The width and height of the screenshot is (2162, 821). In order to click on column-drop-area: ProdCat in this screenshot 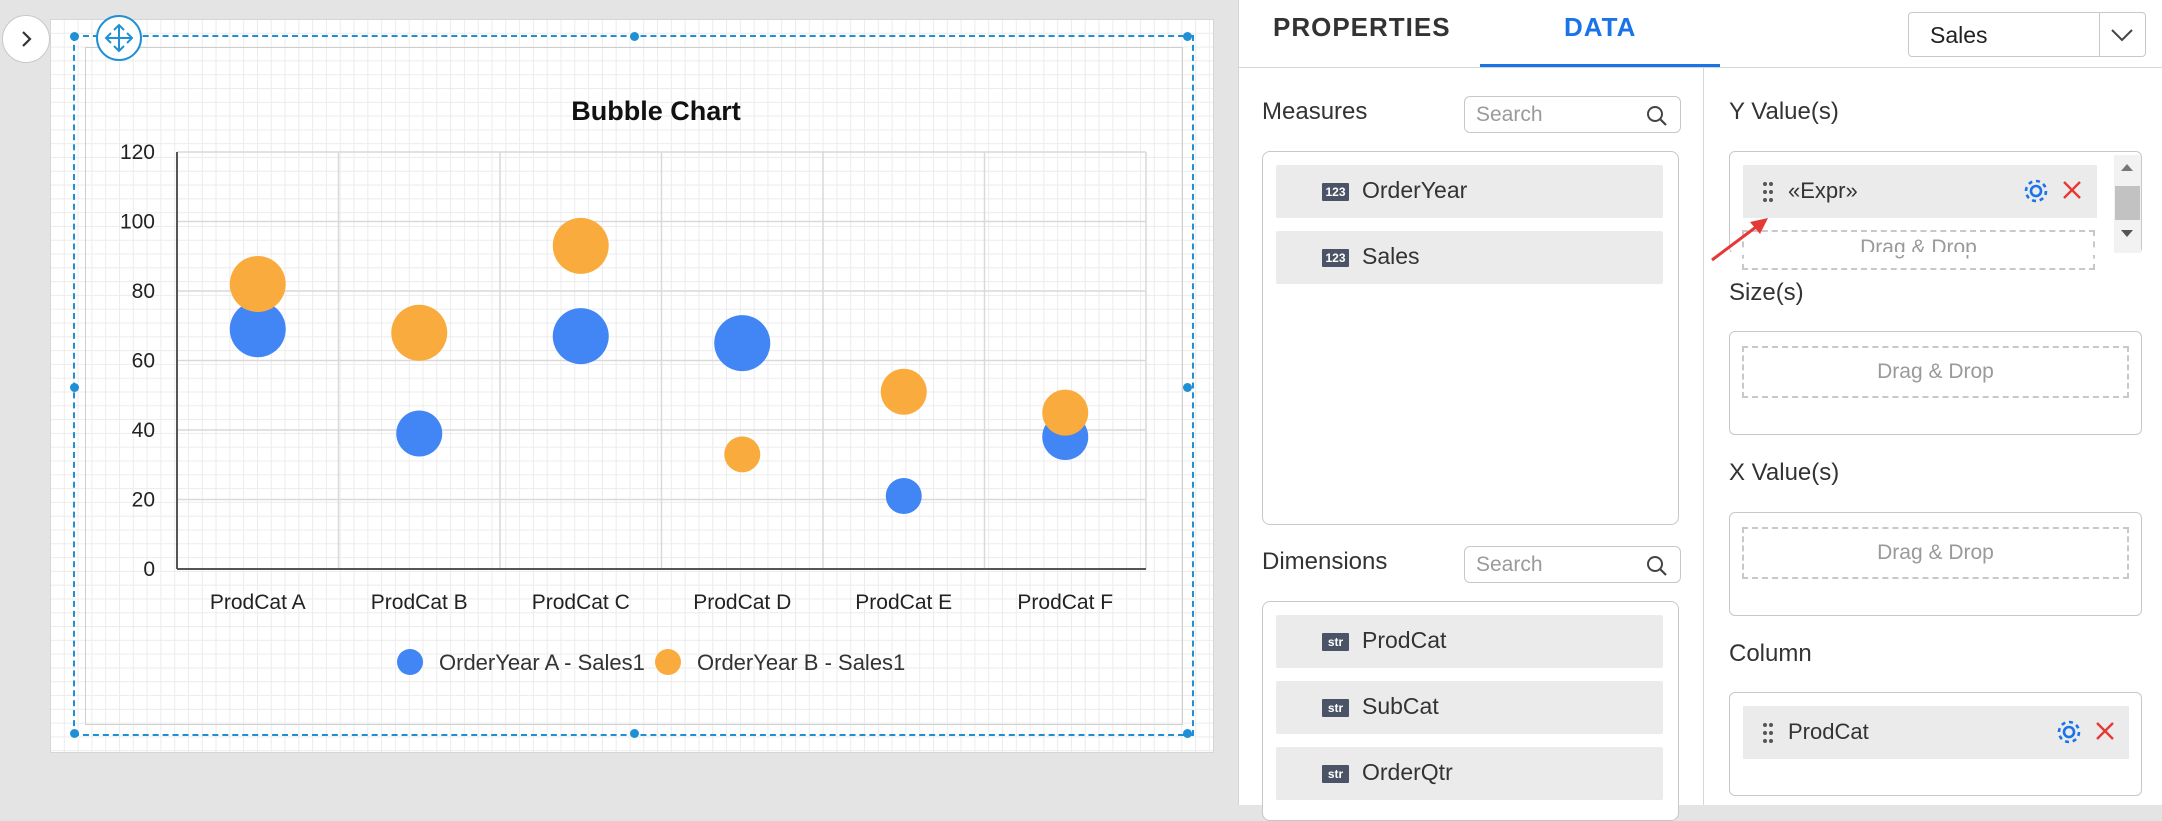, I will do `click(1935, 744)`.